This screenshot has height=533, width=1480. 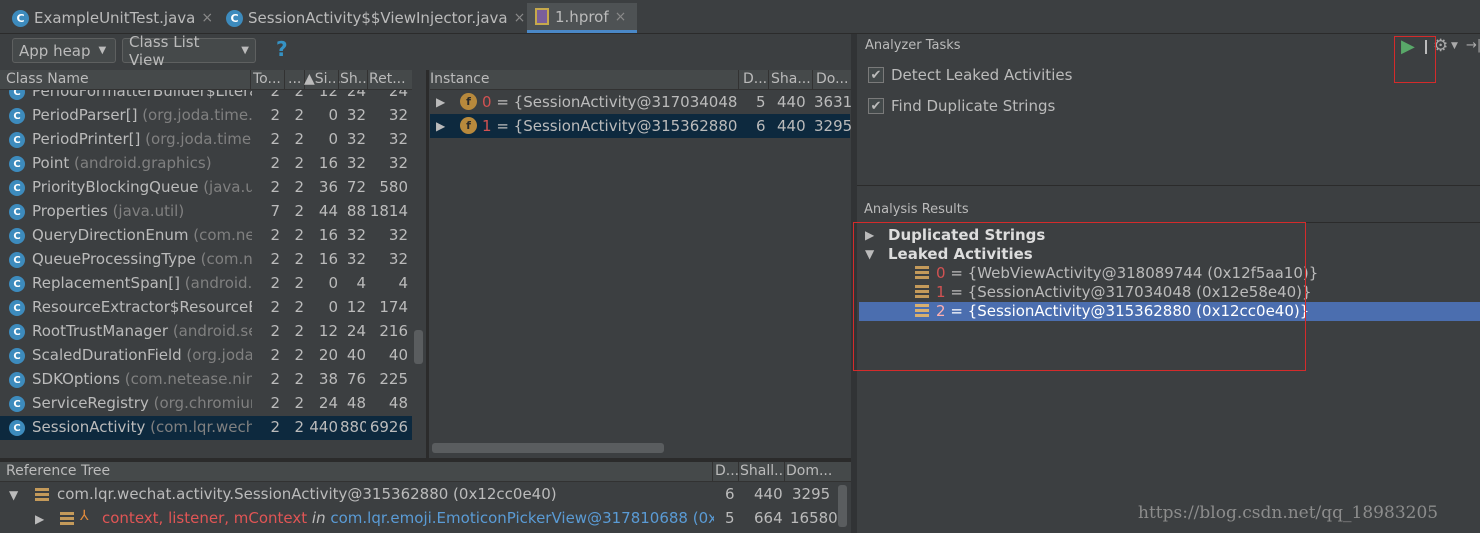 I want to click on class-list-row: C ResourceExtractor$ResourceE 2 2 0 12 174, so click(x=206, y=308).